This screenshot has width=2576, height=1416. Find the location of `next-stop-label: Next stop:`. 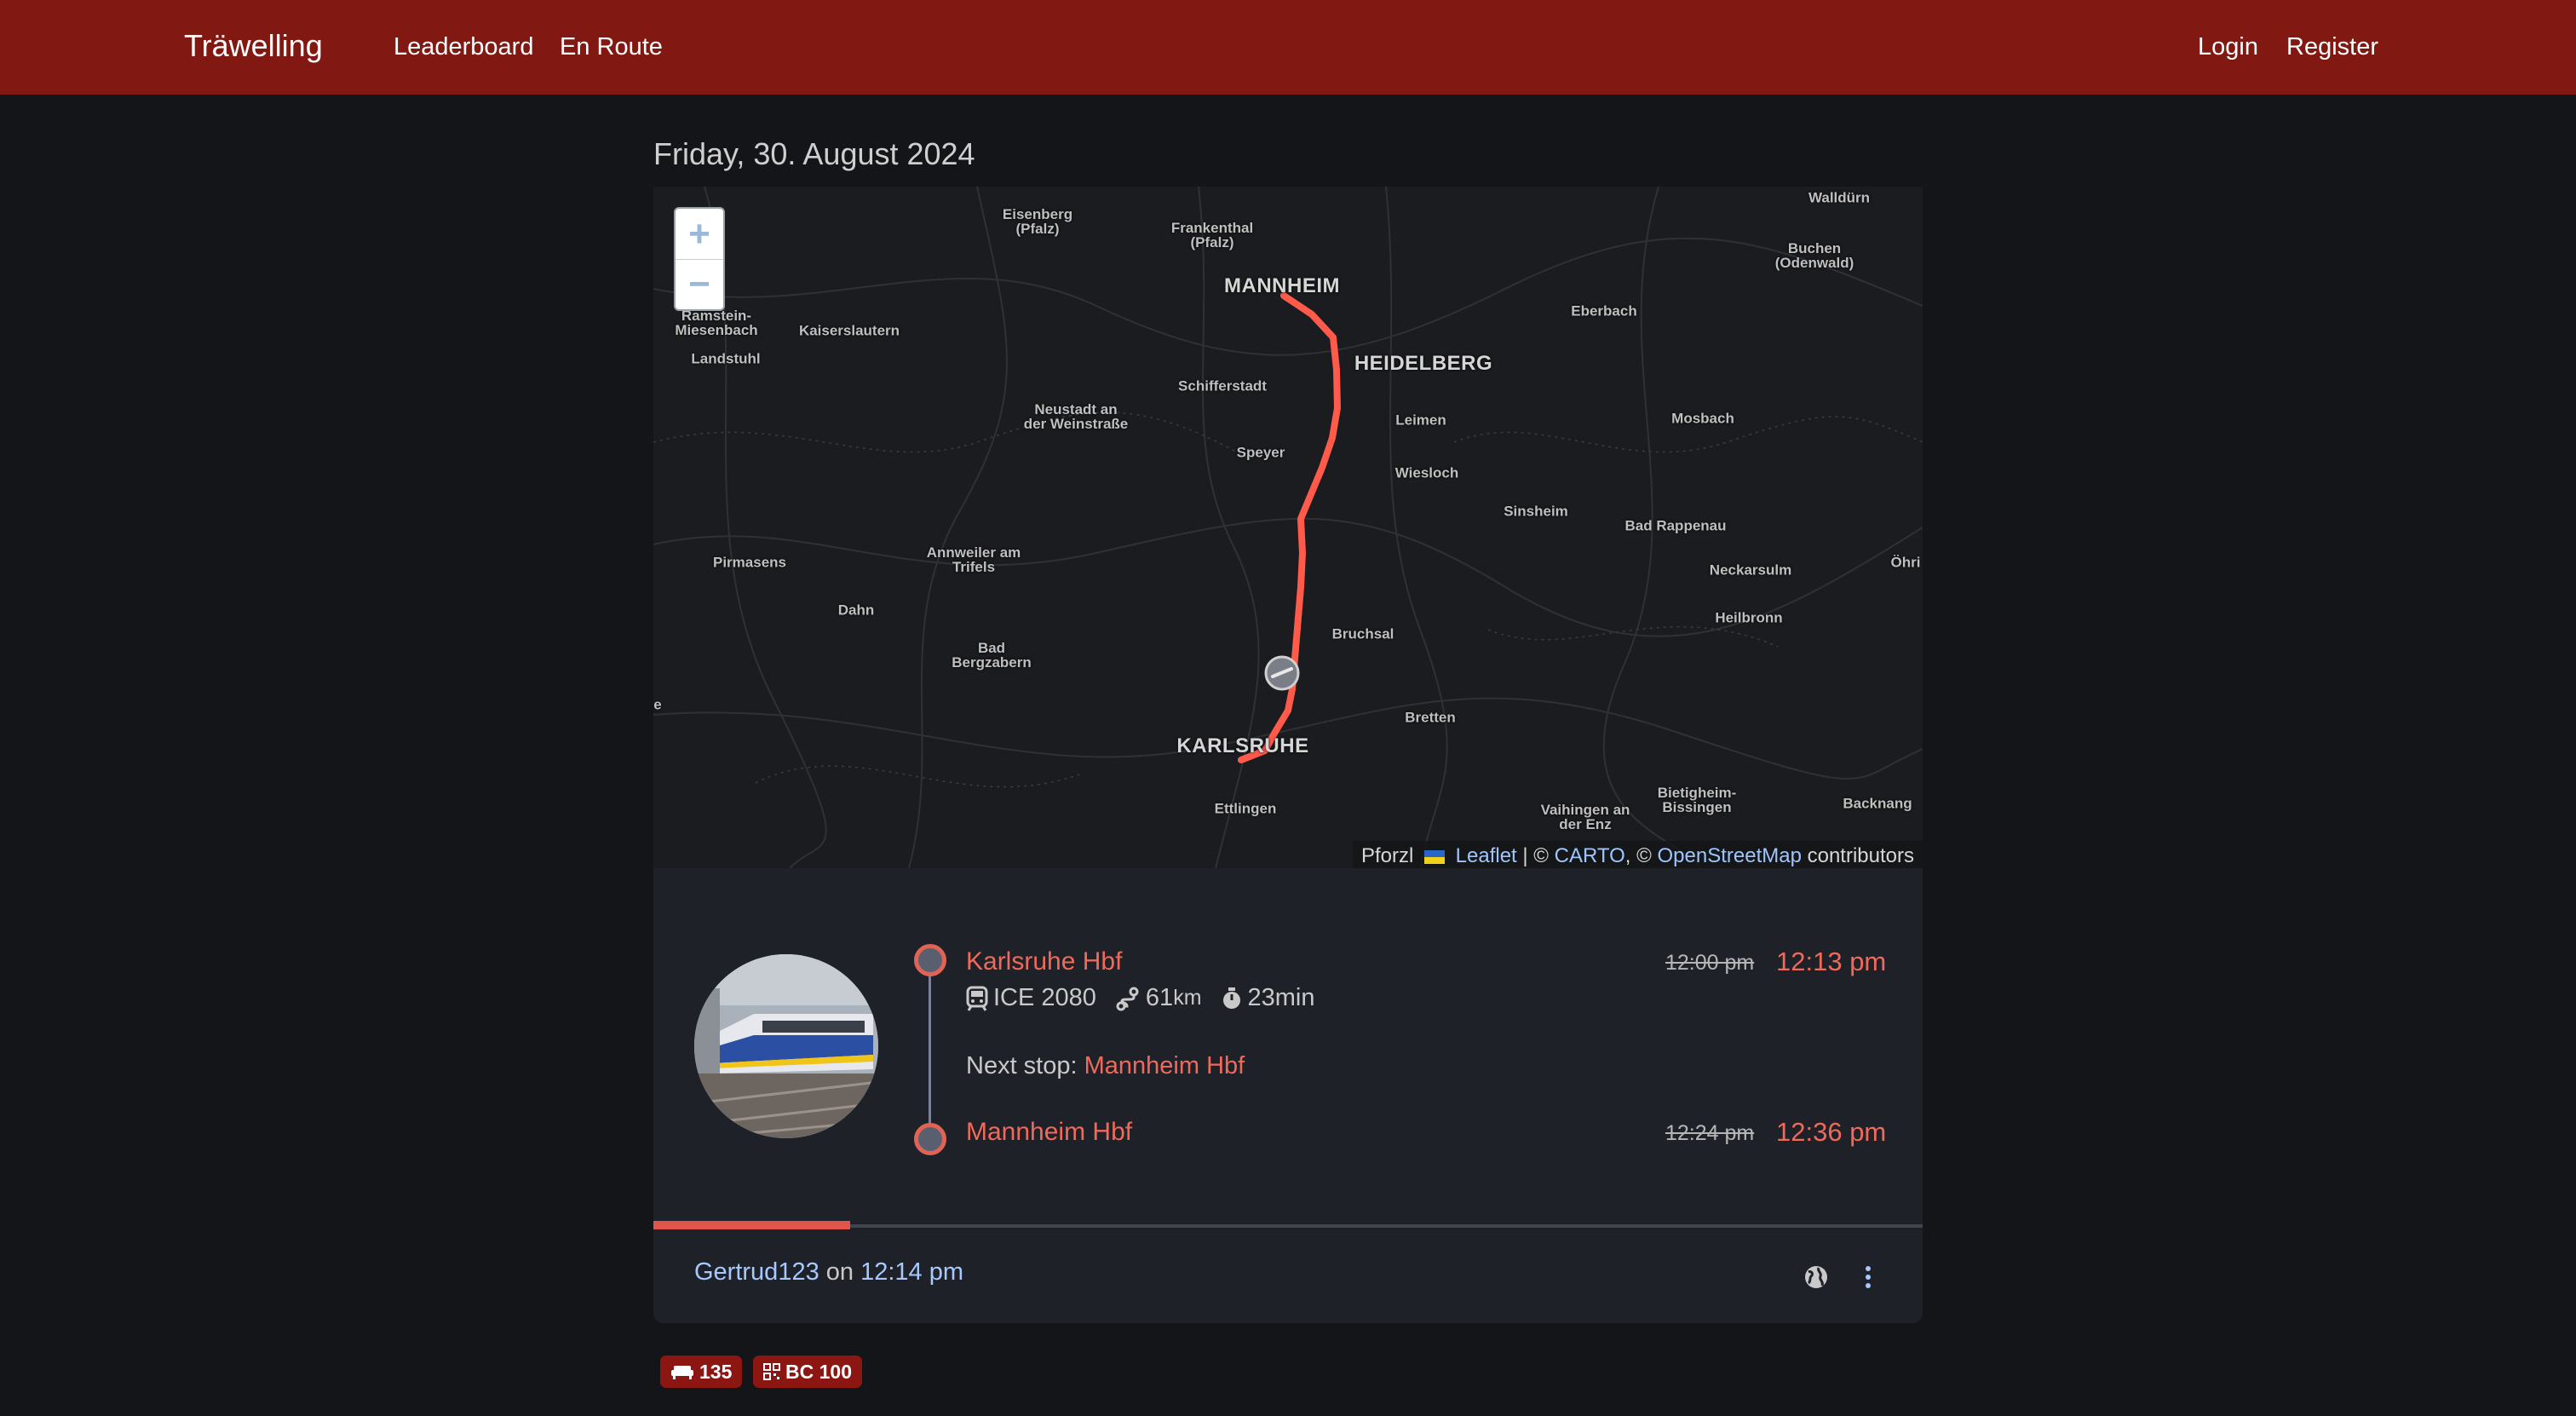

next-stop-label: Next stop: is located at coordinates (1022, 1065).